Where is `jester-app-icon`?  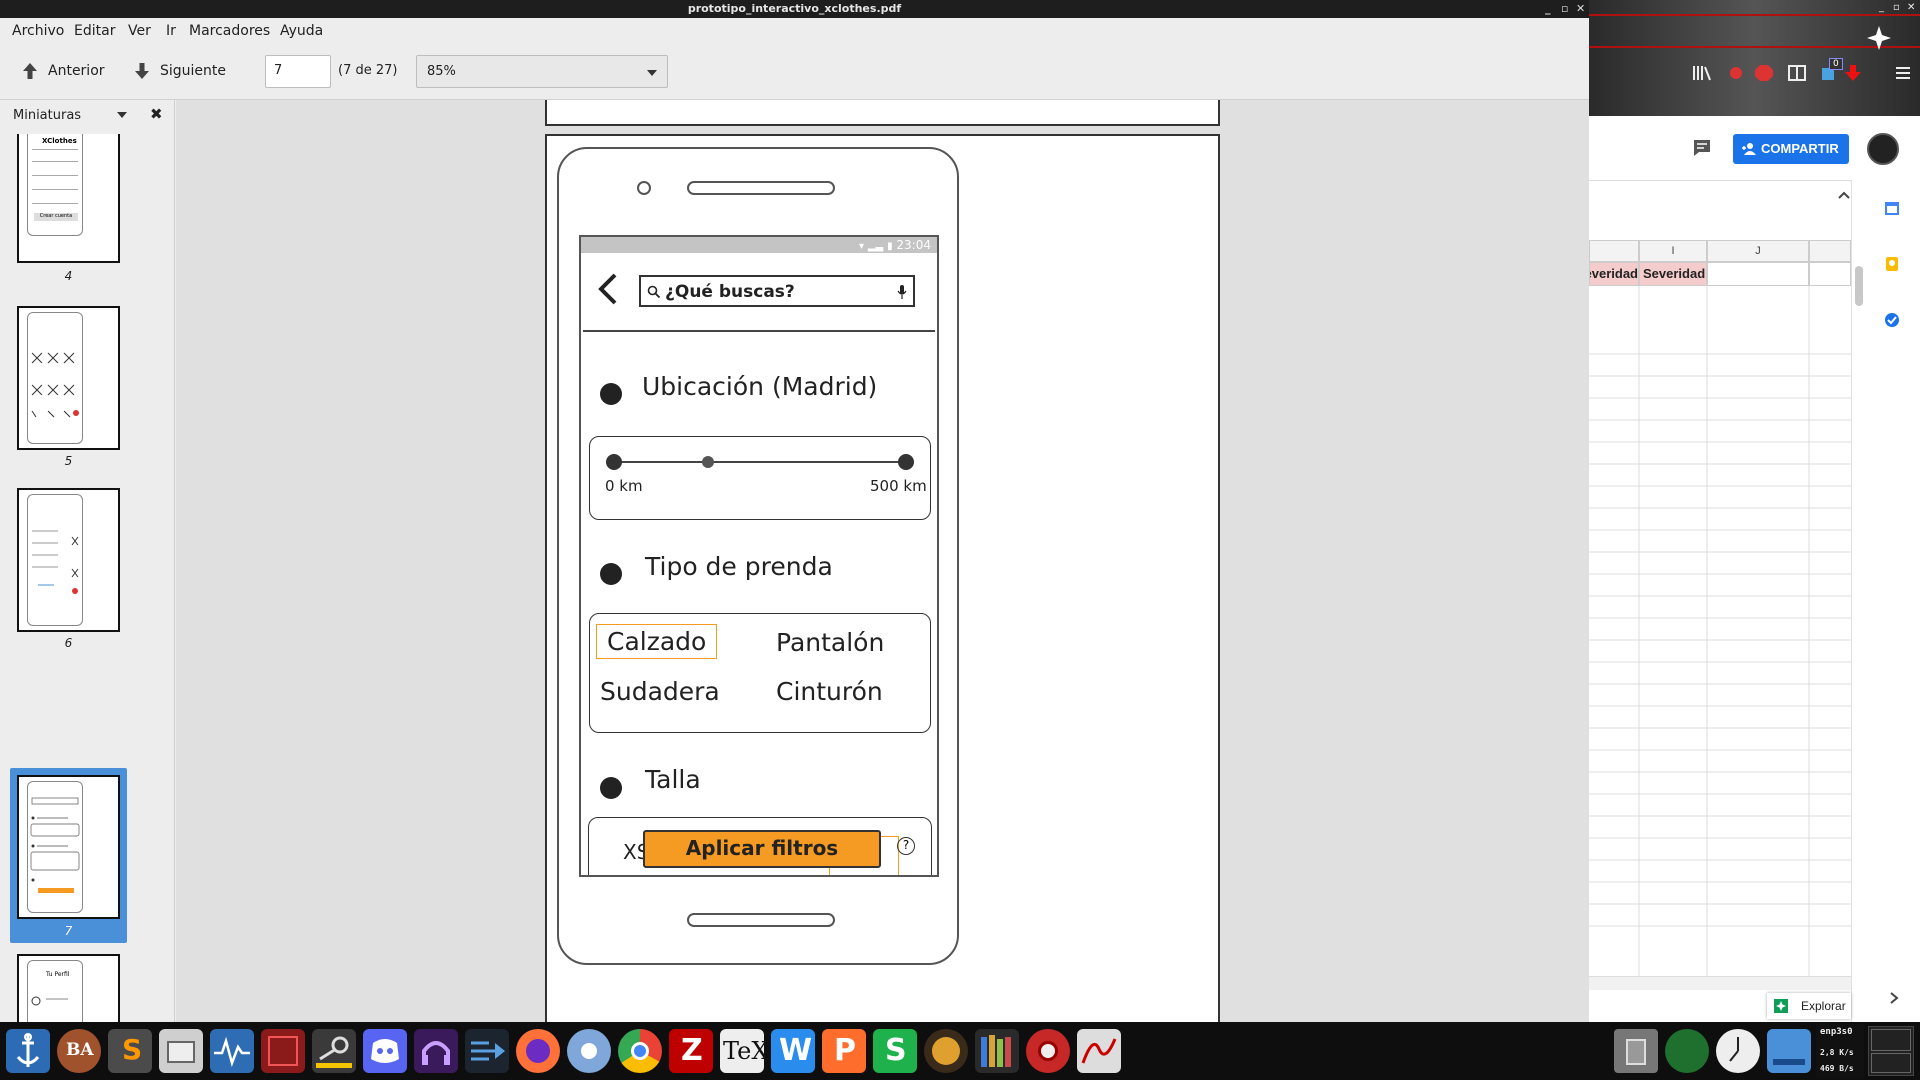 jester-app-icon is located at coordinates (946, 1051).